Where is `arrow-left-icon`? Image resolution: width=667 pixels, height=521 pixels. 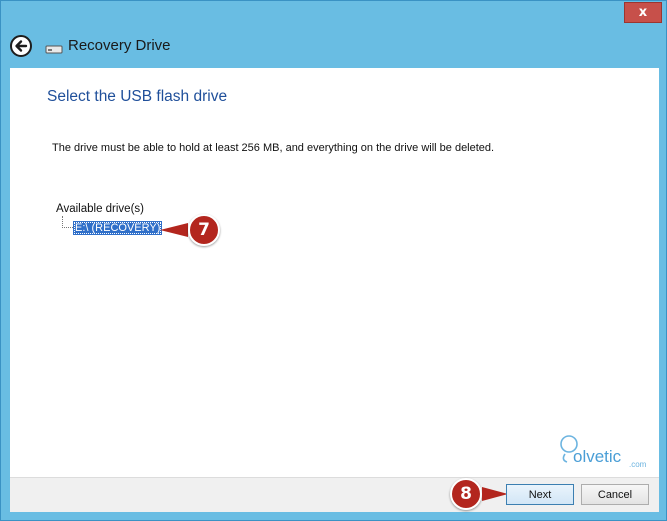 arrow-left-icon is located at coordinates (21, 46).